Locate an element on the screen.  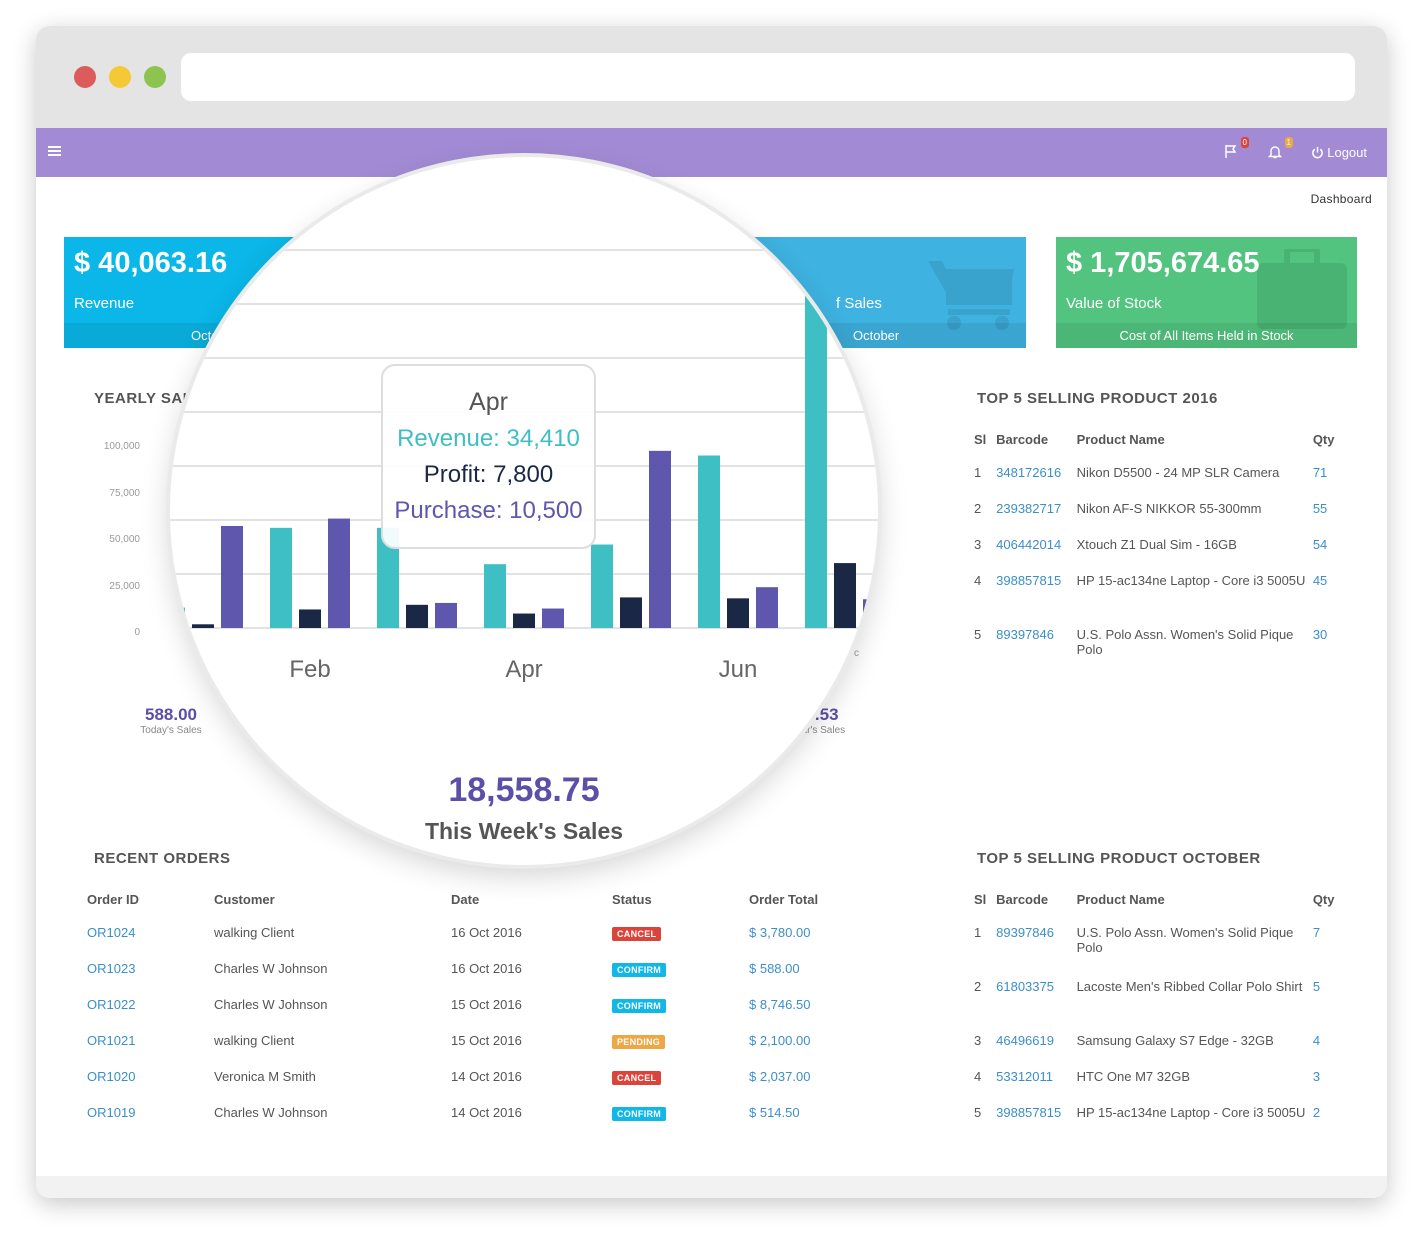
order-total: $ 514.50 is located at coordinates (774, 1112).